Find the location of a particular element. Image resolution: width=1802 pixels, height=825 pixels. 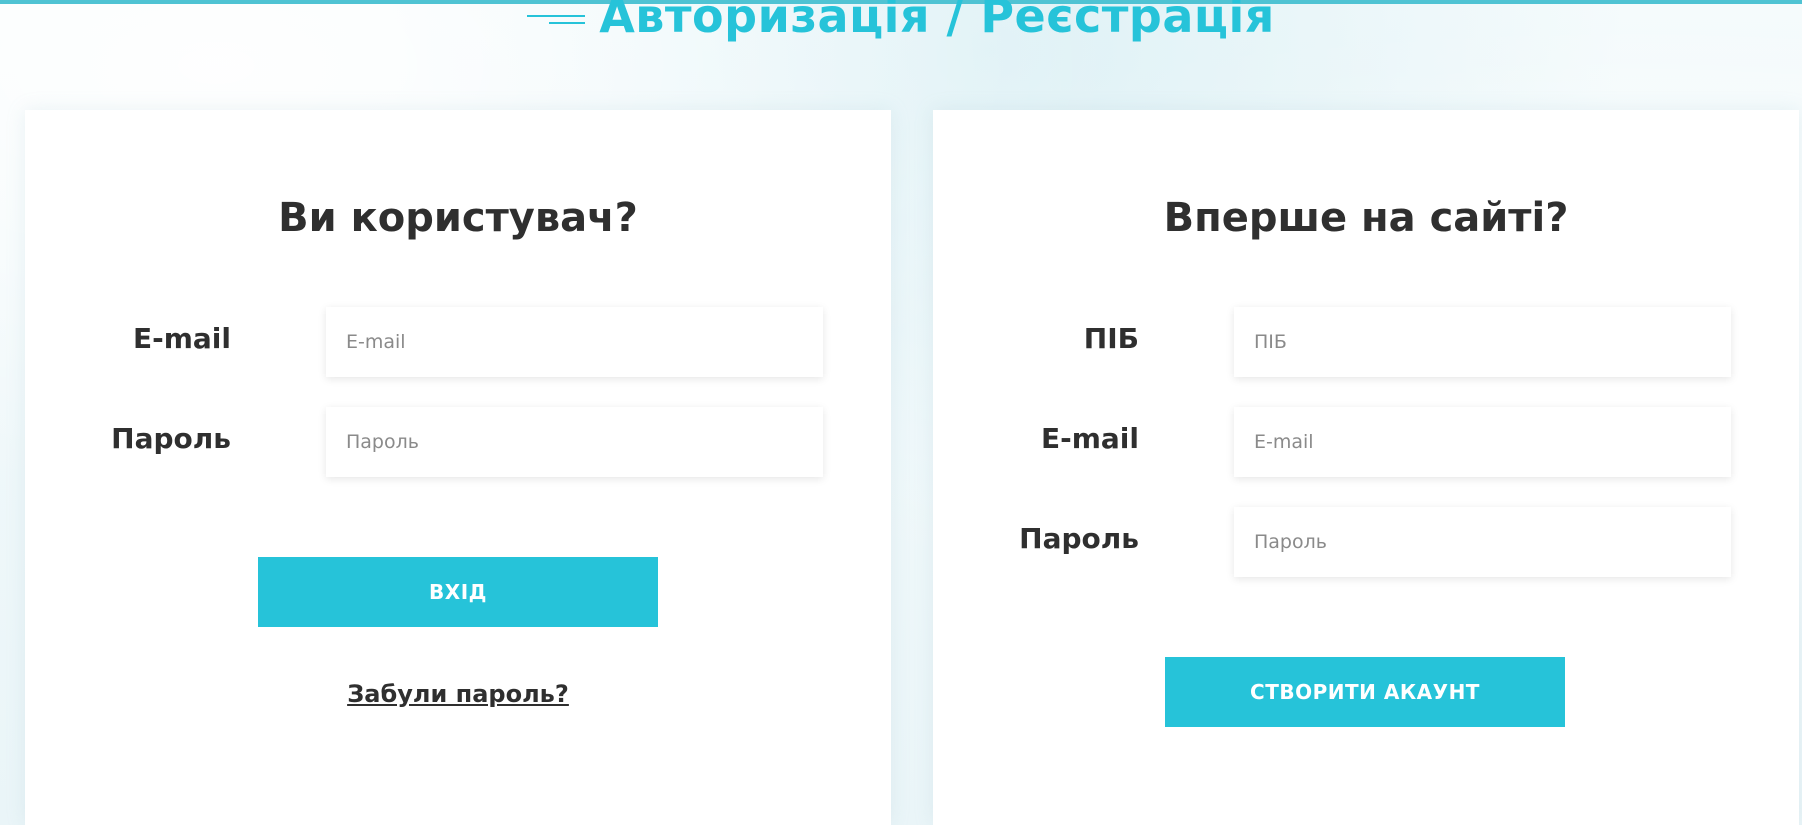

page-title: Авторизація / Реєстрація is located at coordinates (937, 21).